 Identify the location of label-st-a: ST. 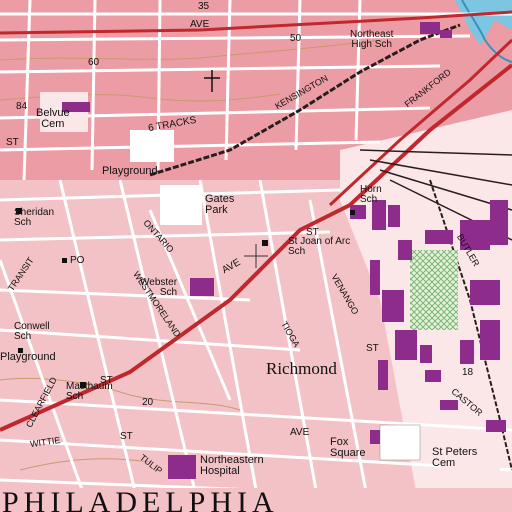
(12, 142).